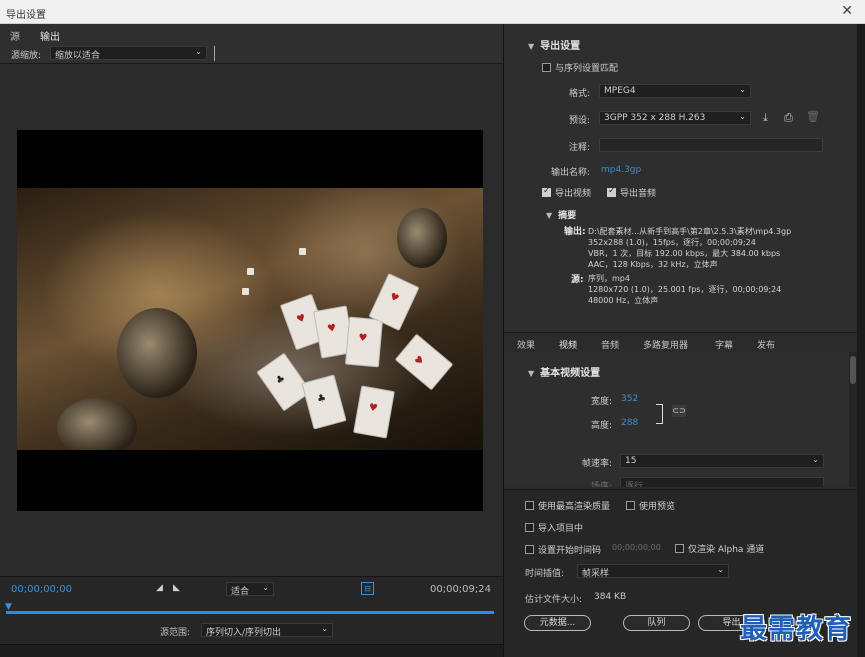  I want to click on die-image, so click(250, 271).